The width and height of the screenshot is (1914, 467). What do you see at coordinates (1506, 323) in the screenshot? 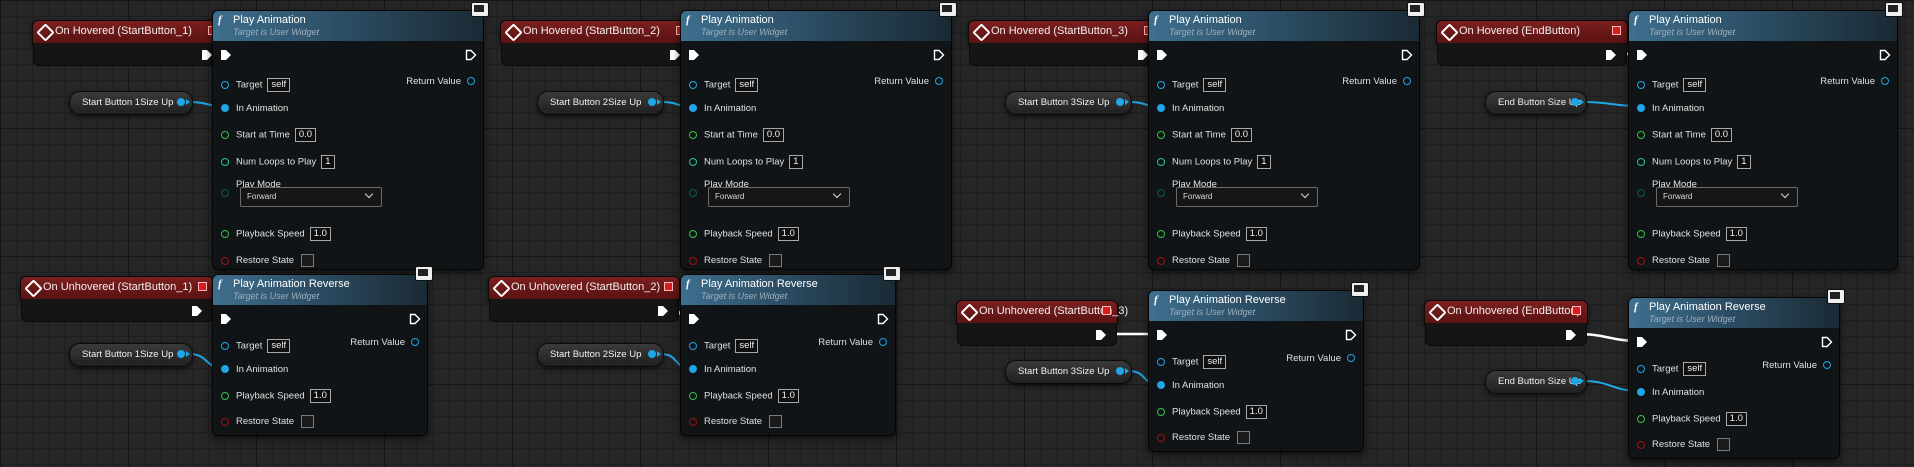
I see `unhover-event-node: On Unhovered (EndButton)` at bounding box center [1506, 323].